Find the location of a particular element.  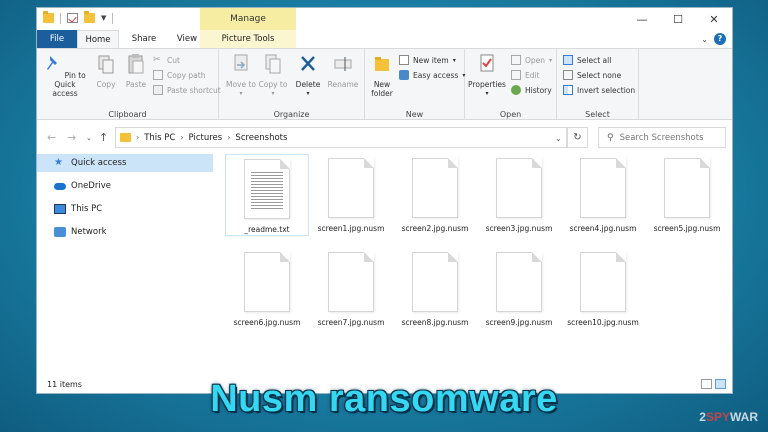

select-none-button: Select none is located at coordinates (592, 75).